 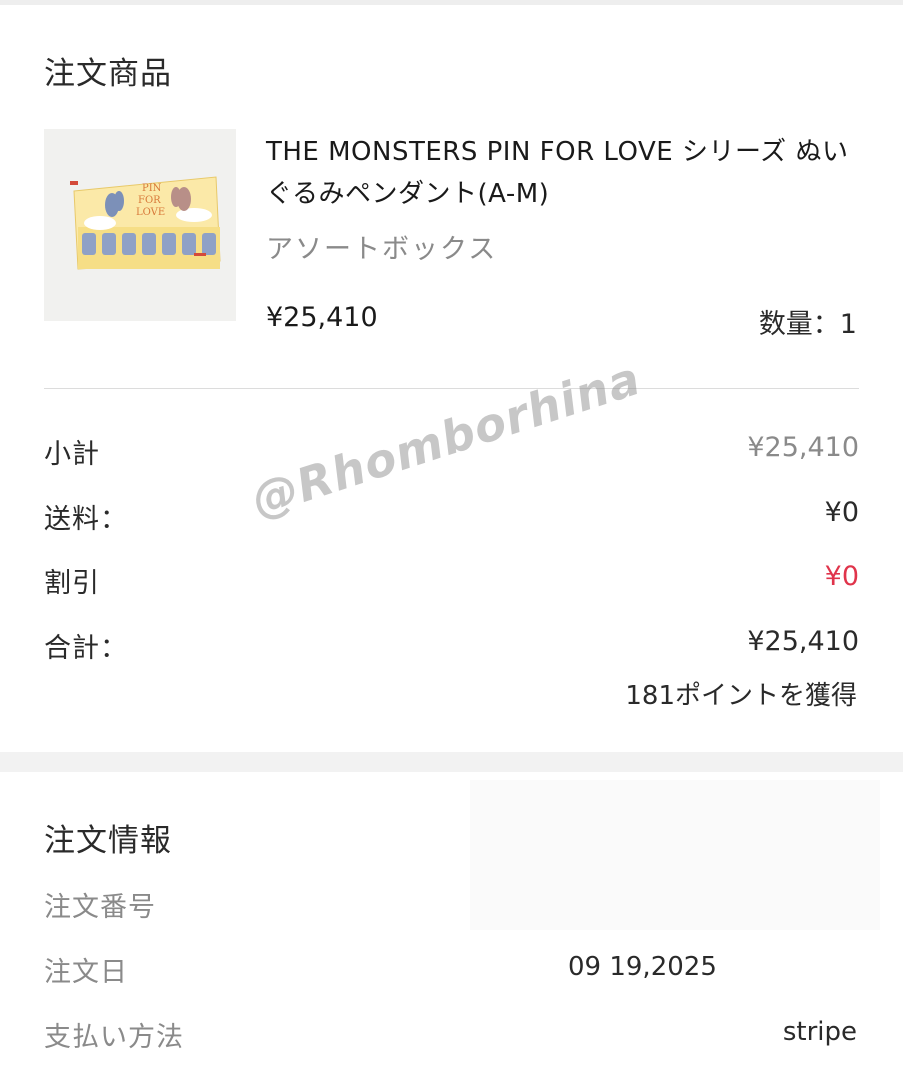 I want to click on order-number-label: 注文番号, so click(x=100, y=907).